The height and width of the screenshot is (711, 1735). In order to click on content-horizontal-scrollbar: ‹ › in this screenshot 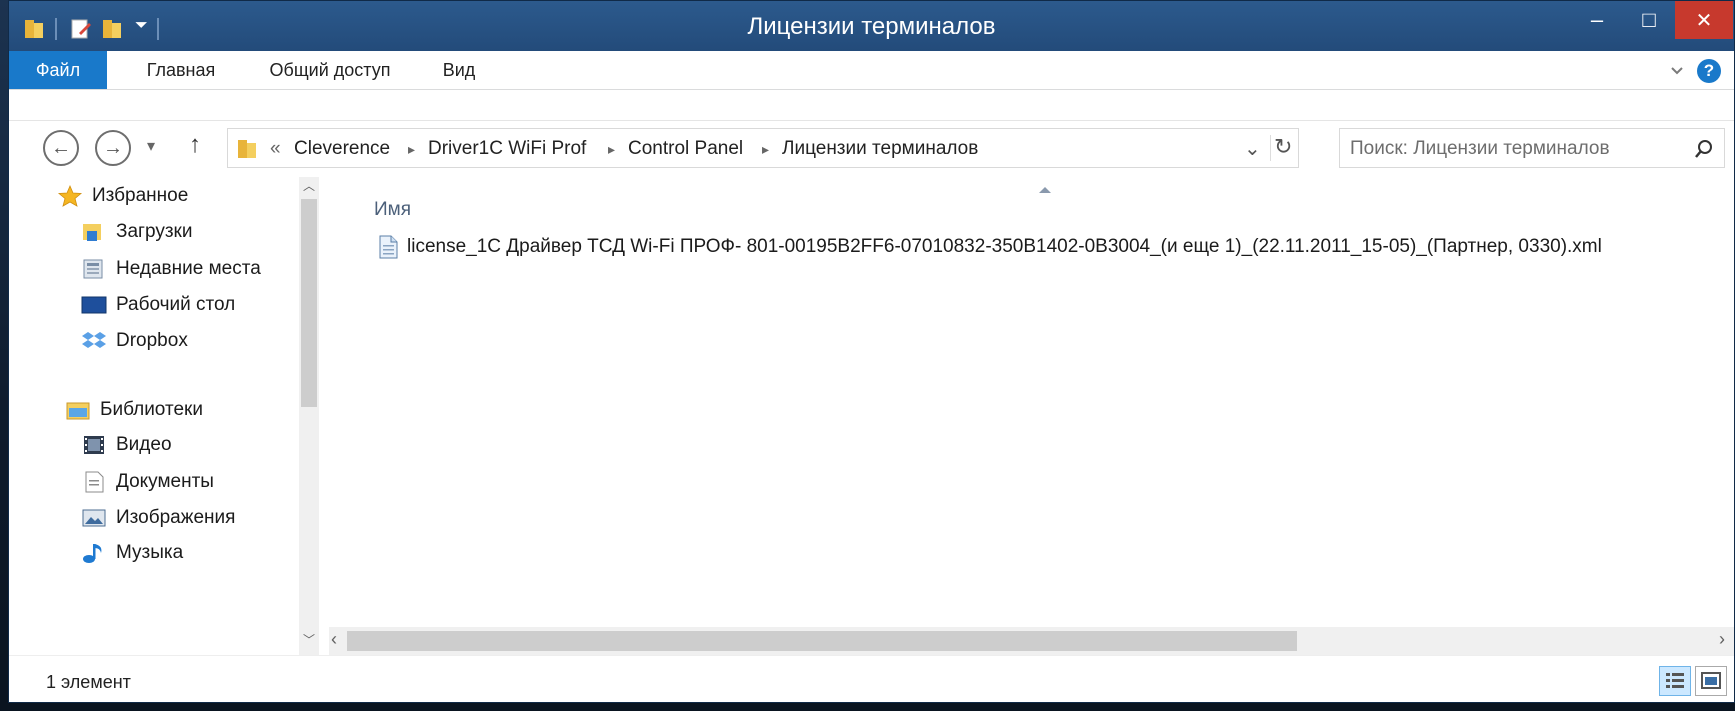, I will do `click(1031, 641)`.